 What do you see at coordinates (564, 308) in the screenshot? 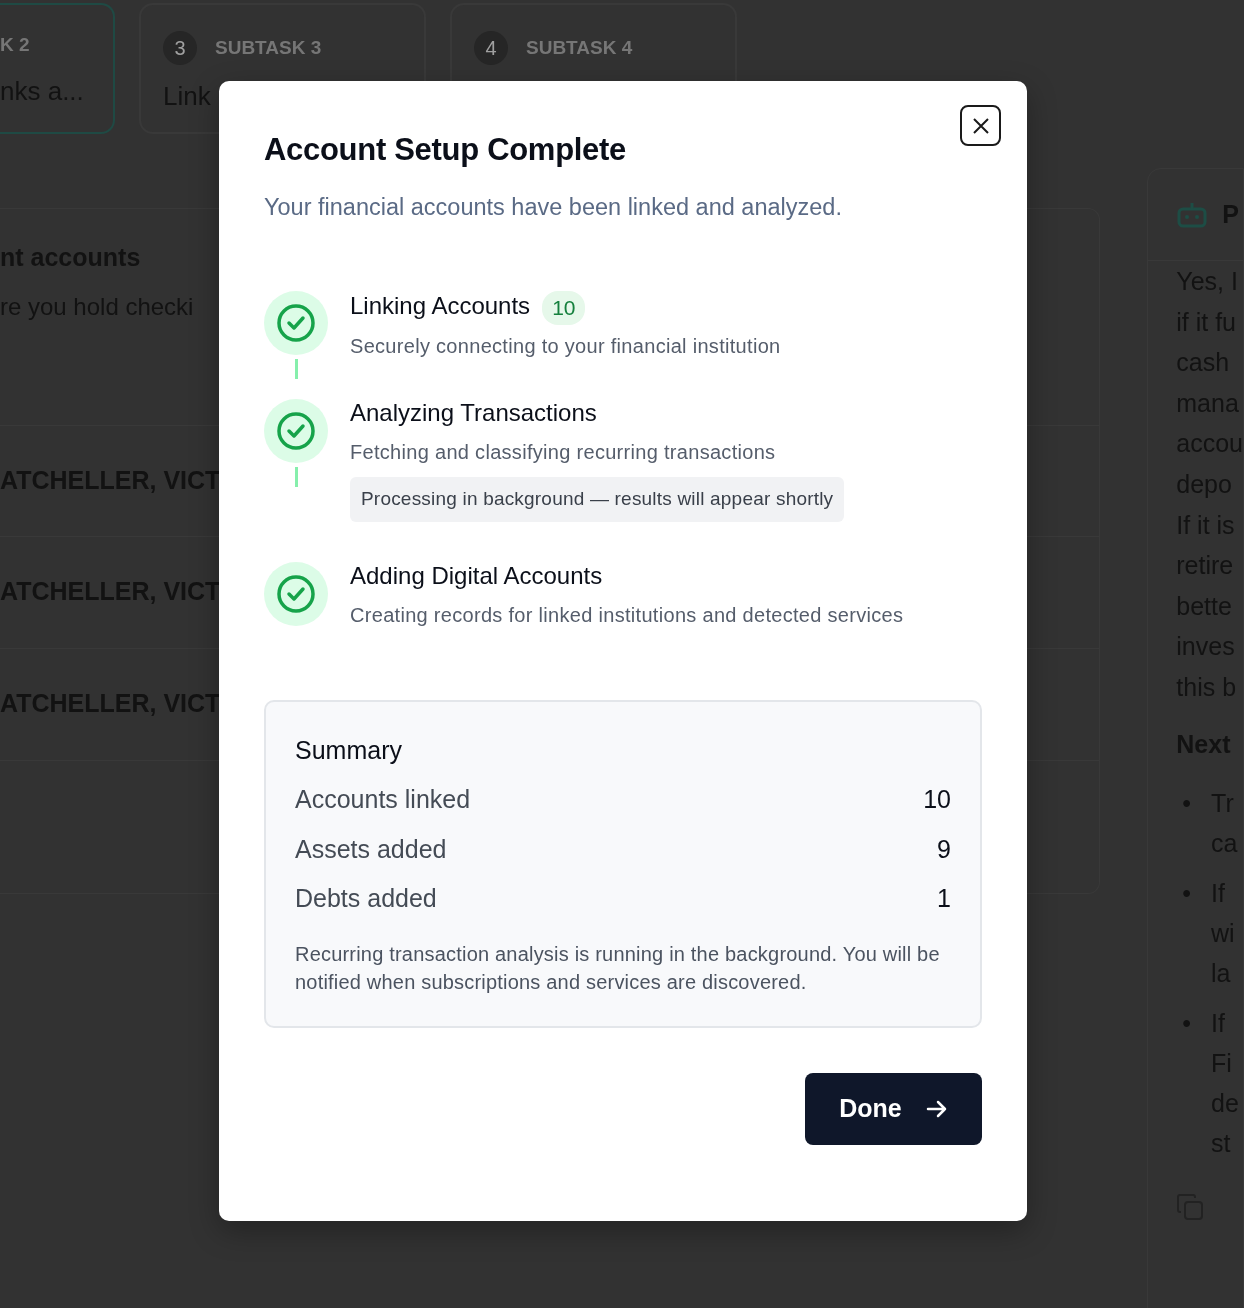
I see `count-badge: 10` at bounding box center [564, 308].